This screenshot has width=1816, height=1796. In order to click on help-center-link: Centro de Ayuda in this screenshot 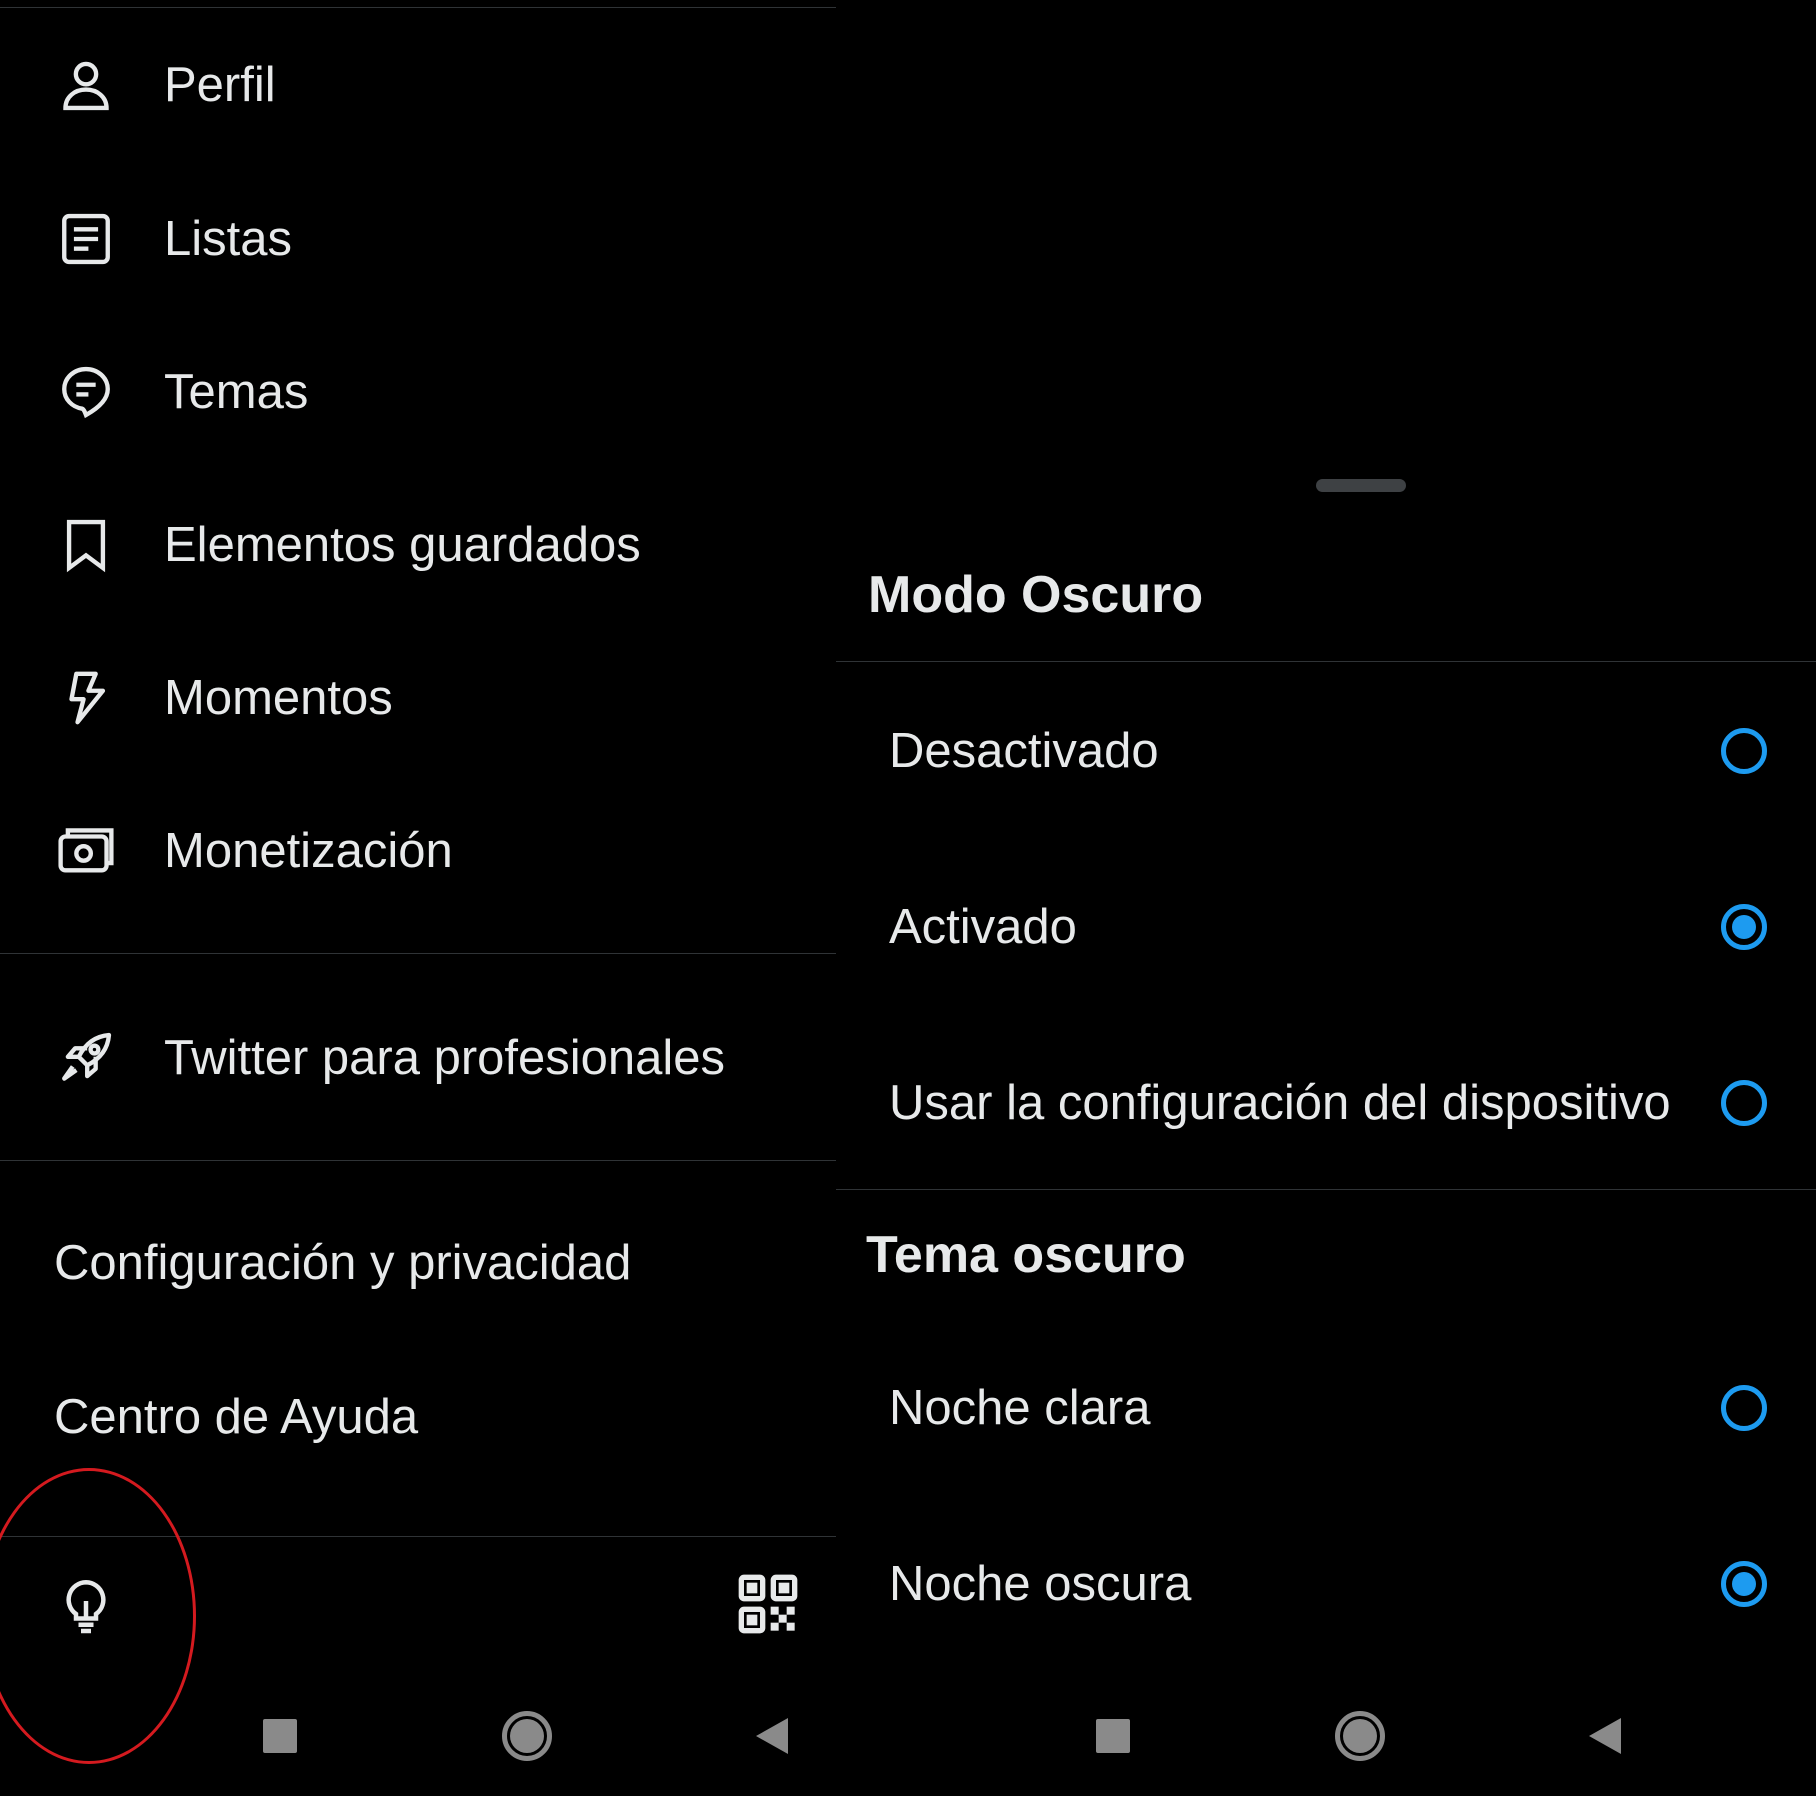, I will do `click(418, 1417)`.